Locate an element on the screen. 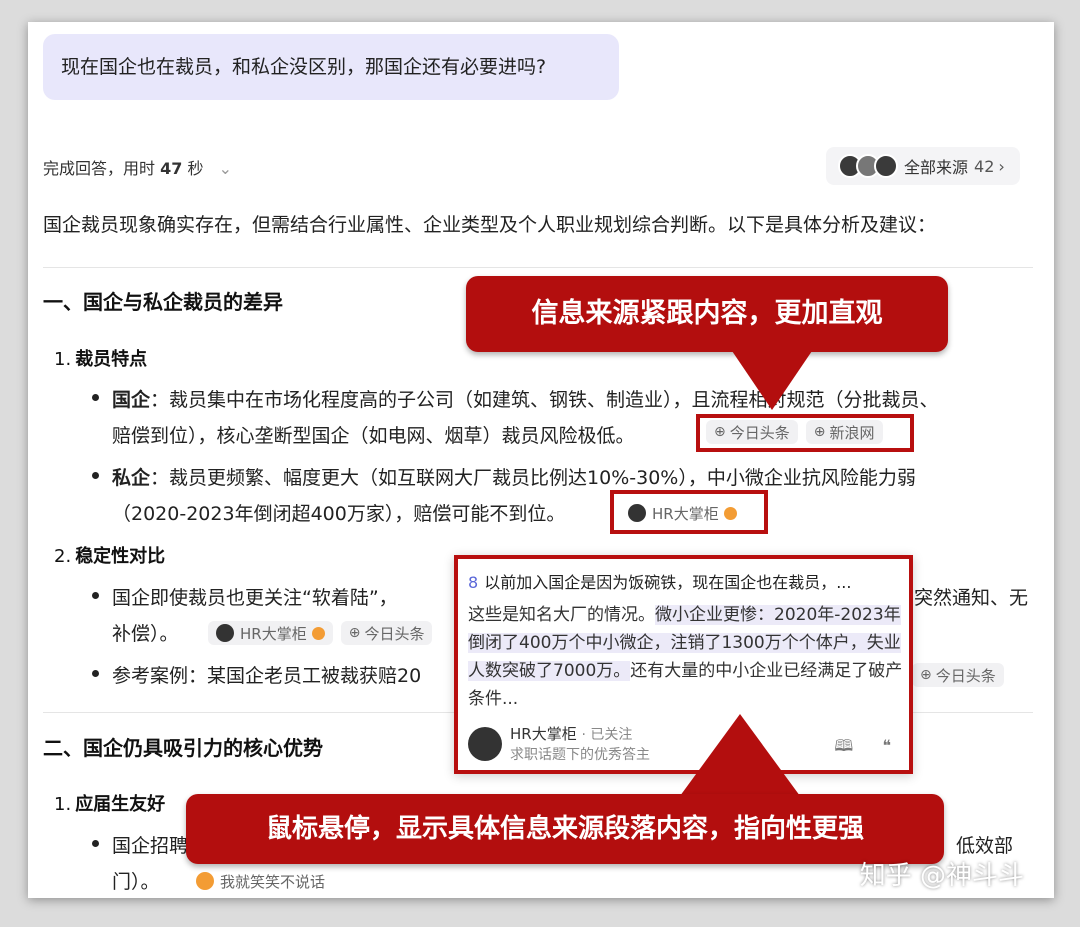  section-heading: 一、国企与私企裁员的差异 is located at coordinates (163, 302).